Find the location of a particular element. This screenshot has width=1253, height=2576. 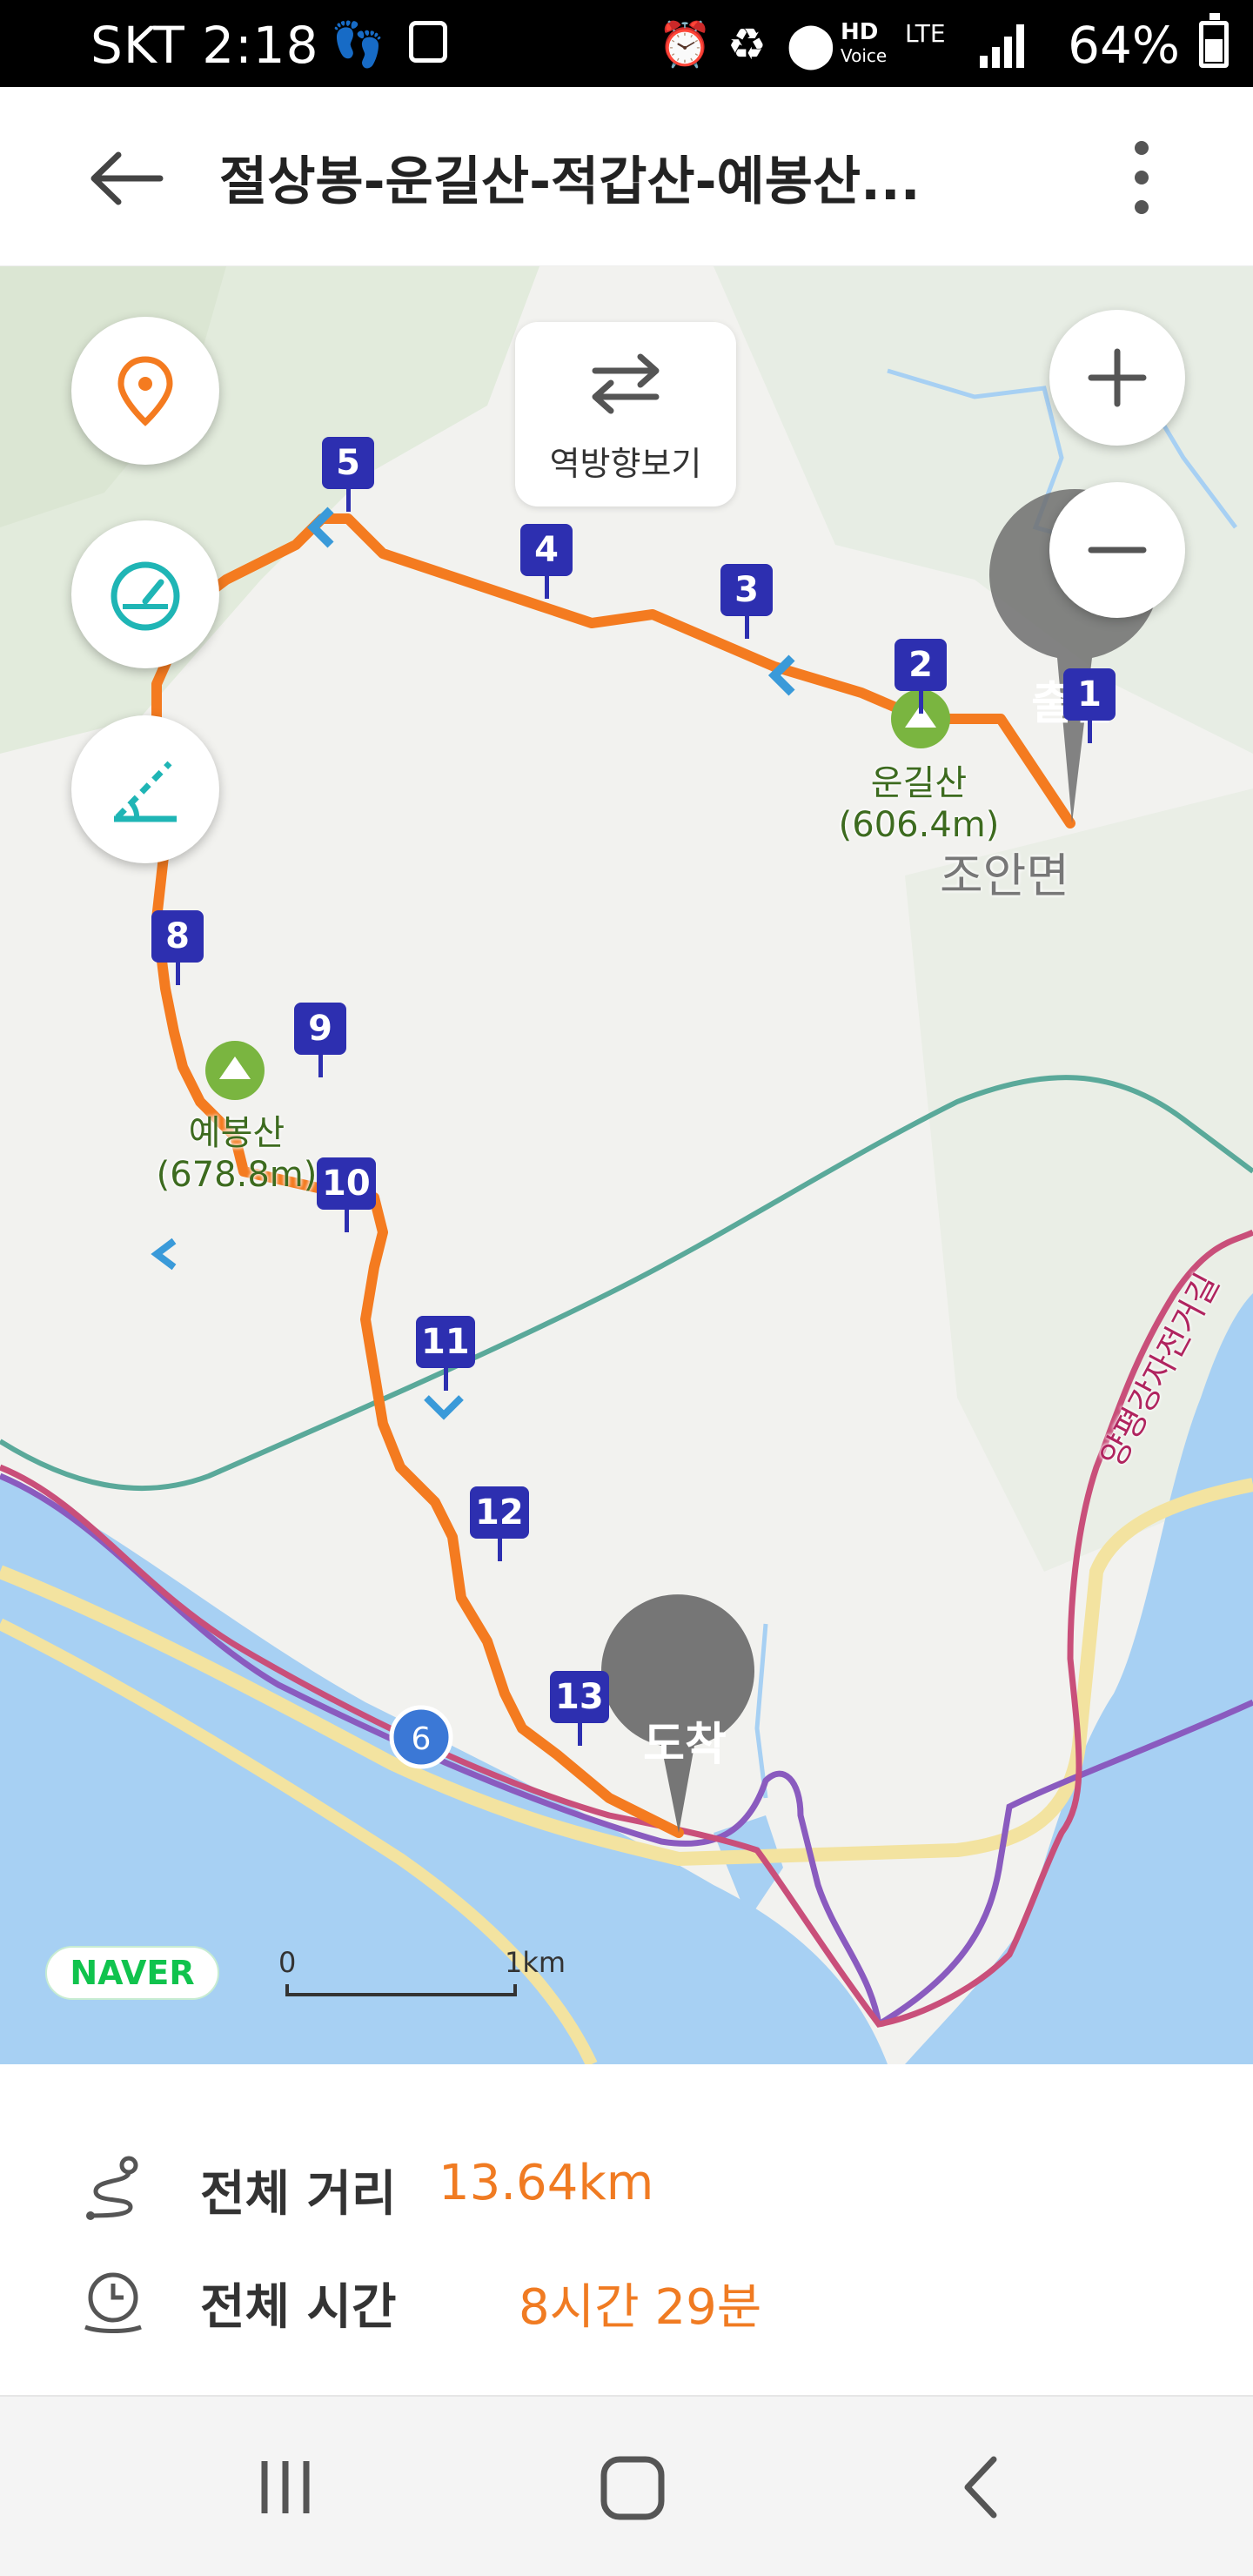

waypoint-marker: 4 is located at coordinates (546, 561).